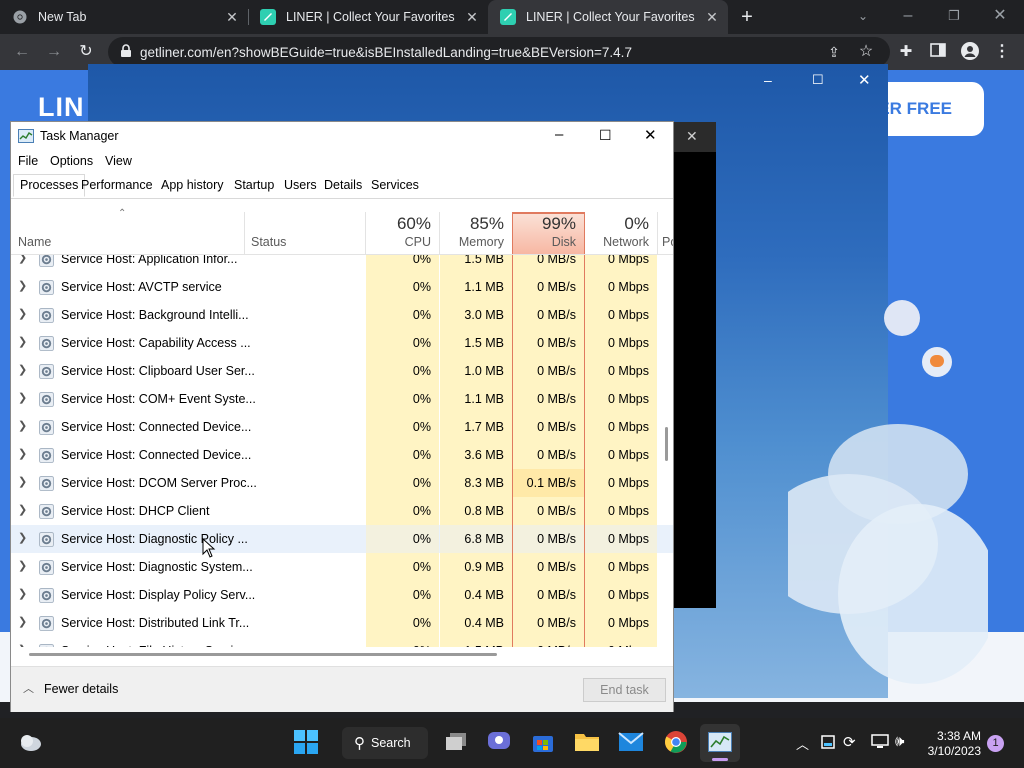 The image size is (1024, 768). Describe the element at coordinates (117, 185) in the screenshot. I see `tab-performance: Performance` at that location.